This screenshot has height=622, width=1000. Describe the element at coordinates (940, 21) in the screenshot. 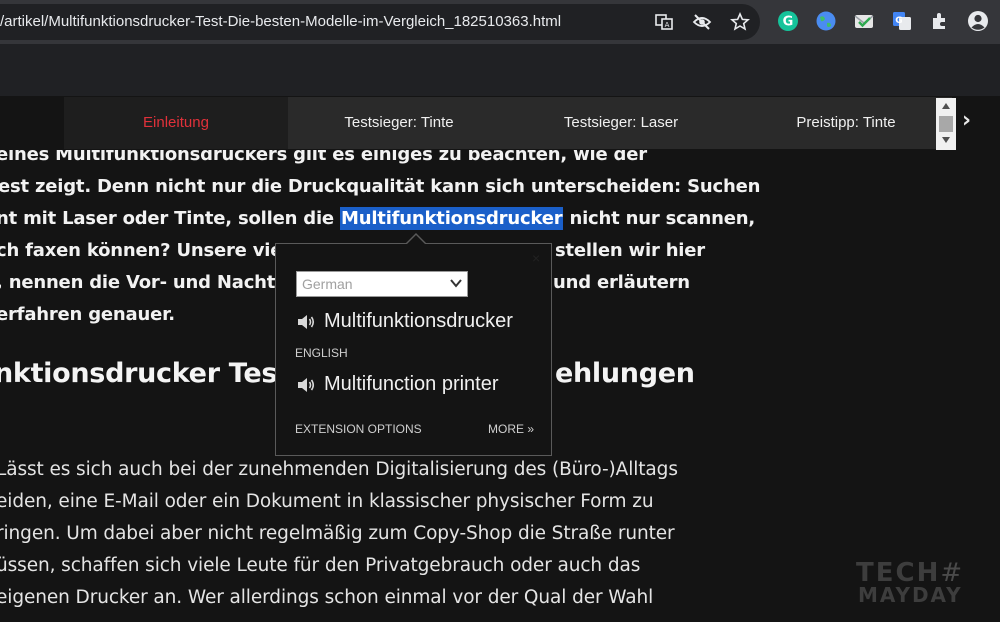

I see `puzzle-icon` at that location.